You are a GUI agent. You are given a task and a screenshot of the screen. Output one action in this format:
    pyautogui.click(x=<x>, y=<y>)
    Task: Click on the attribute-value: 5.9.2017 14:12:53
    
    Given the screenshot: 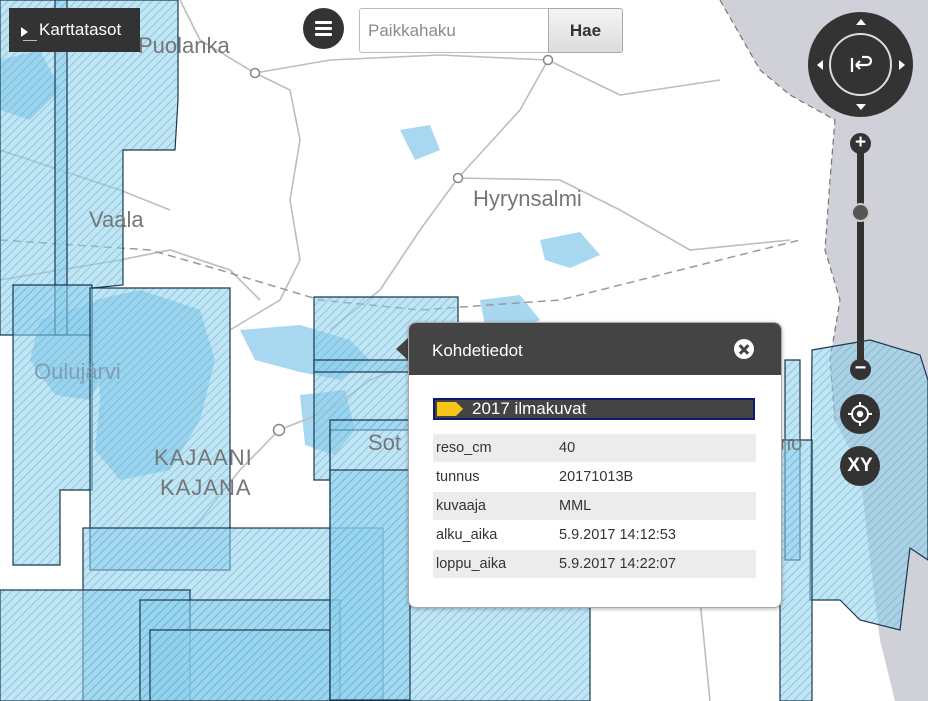 What is the action you would take?
    pyautogui.click(x=656, y=535)
    